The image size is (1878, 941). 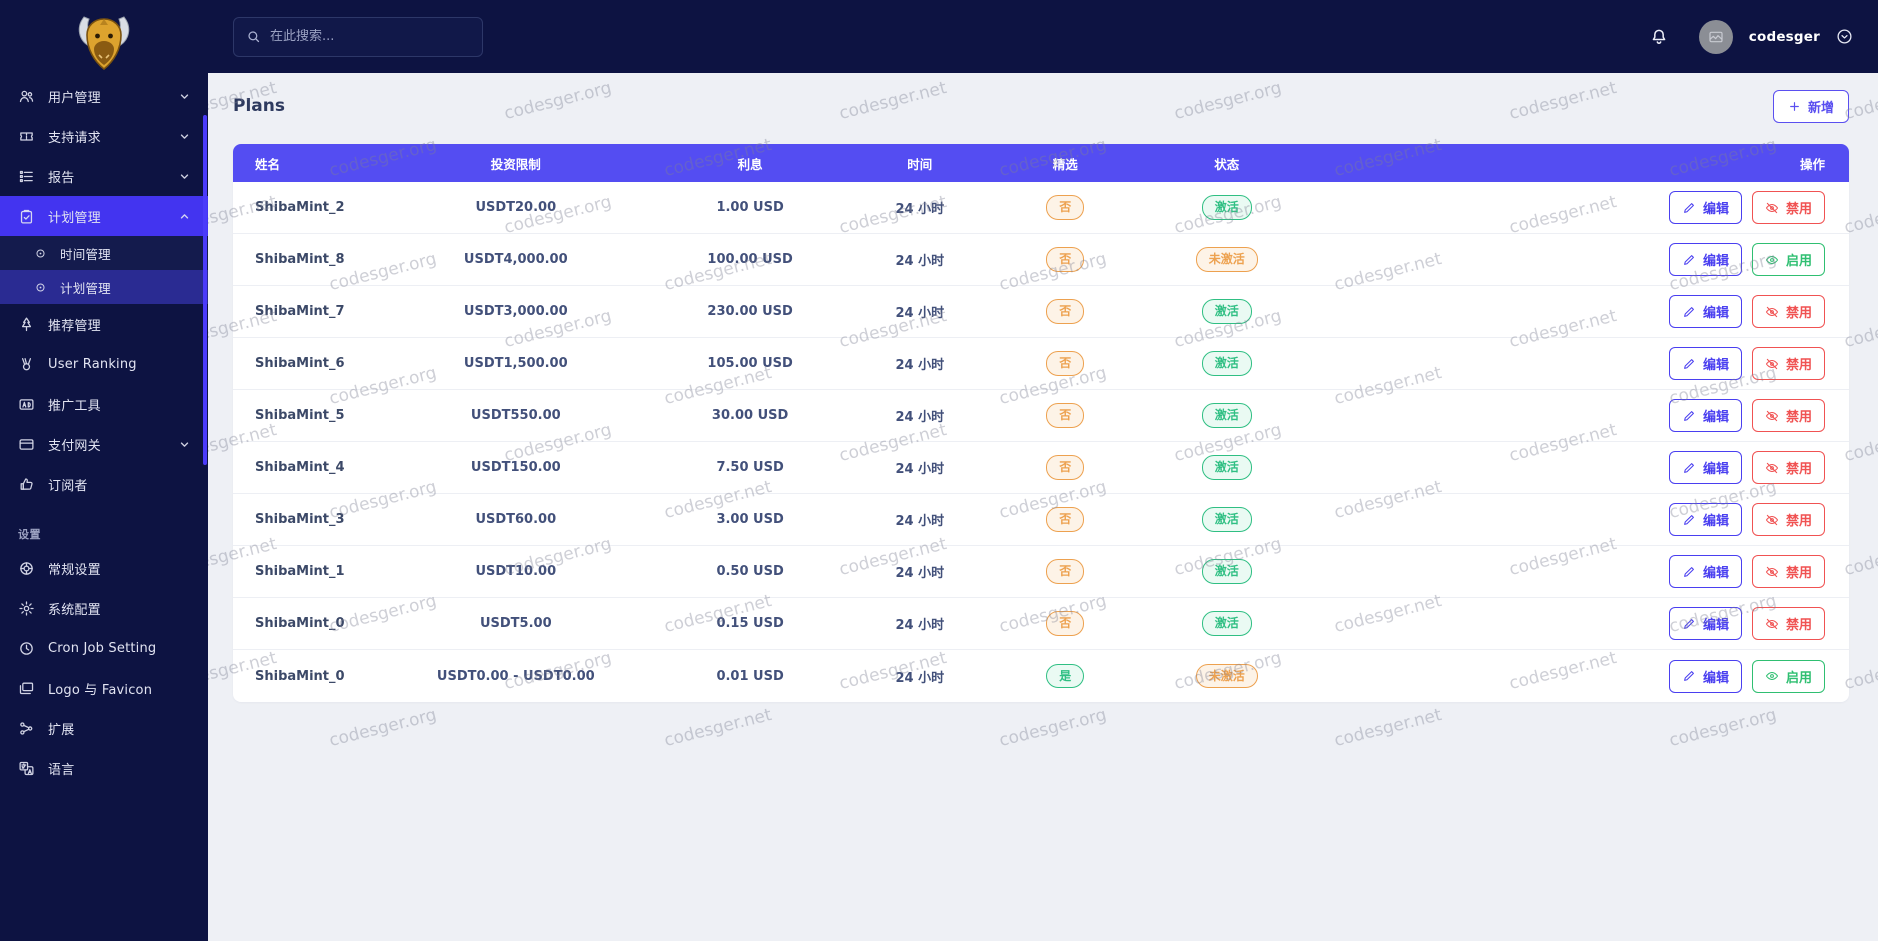 What do you see at coordinates (1810, 106) in the screenshot?
I see `add-plan-button: 新增` at bounding box center [1810, 106].